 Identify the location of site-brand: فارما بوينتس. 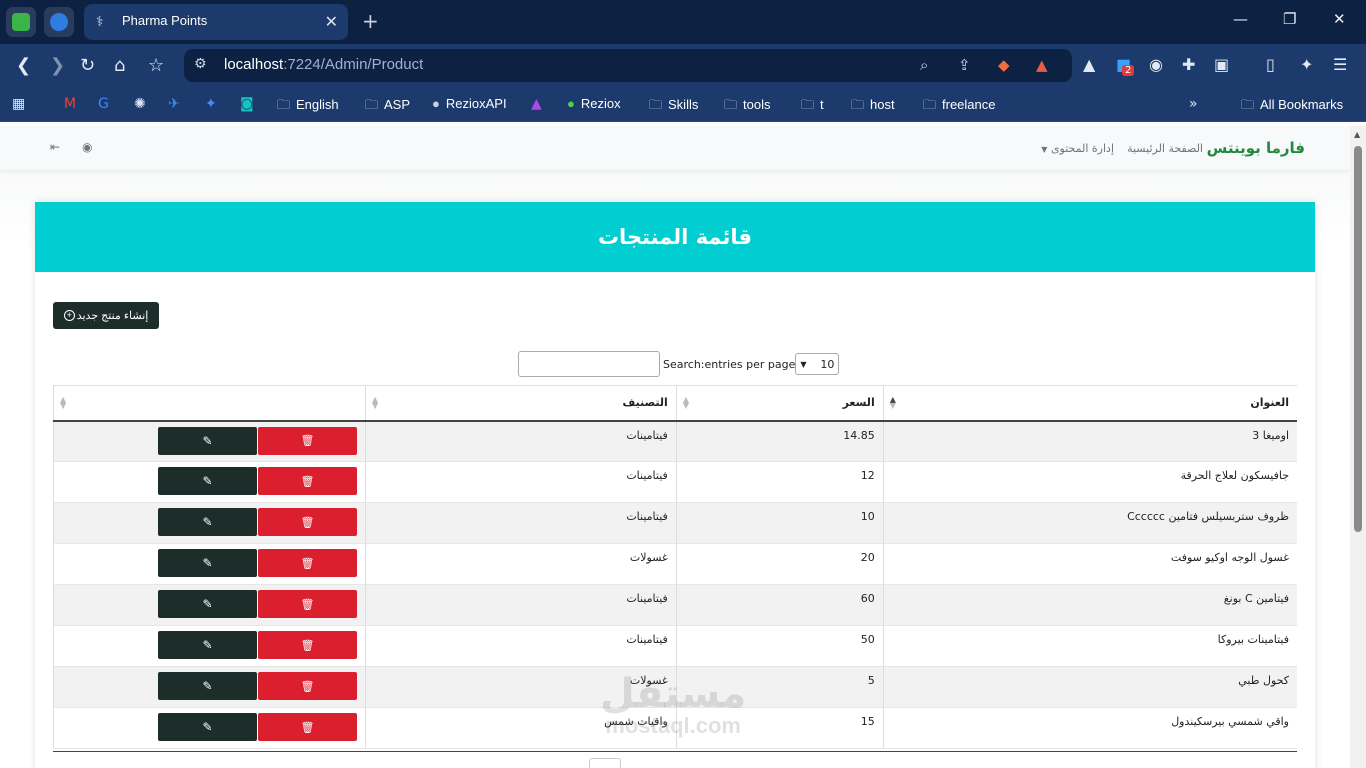
(1256, 148).